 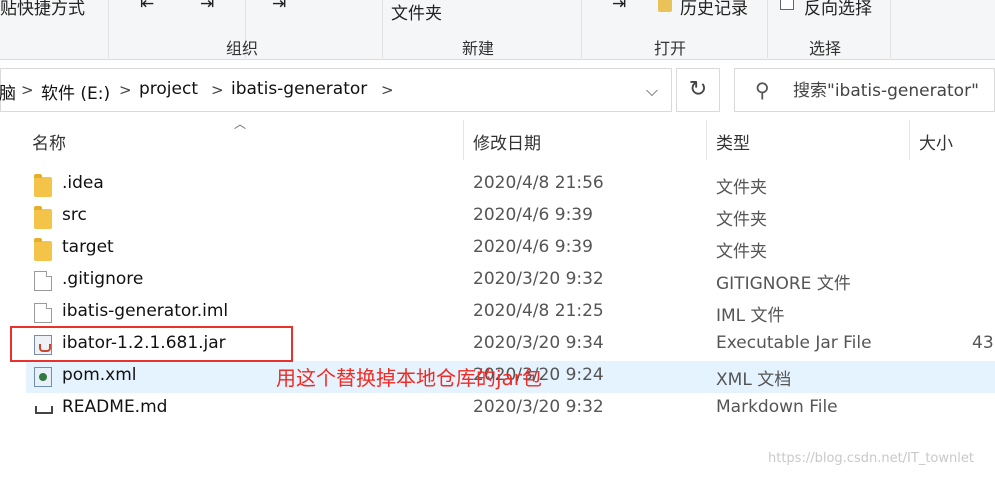 I want to click on column-header-type: 类型, so click(x=733, y=141).